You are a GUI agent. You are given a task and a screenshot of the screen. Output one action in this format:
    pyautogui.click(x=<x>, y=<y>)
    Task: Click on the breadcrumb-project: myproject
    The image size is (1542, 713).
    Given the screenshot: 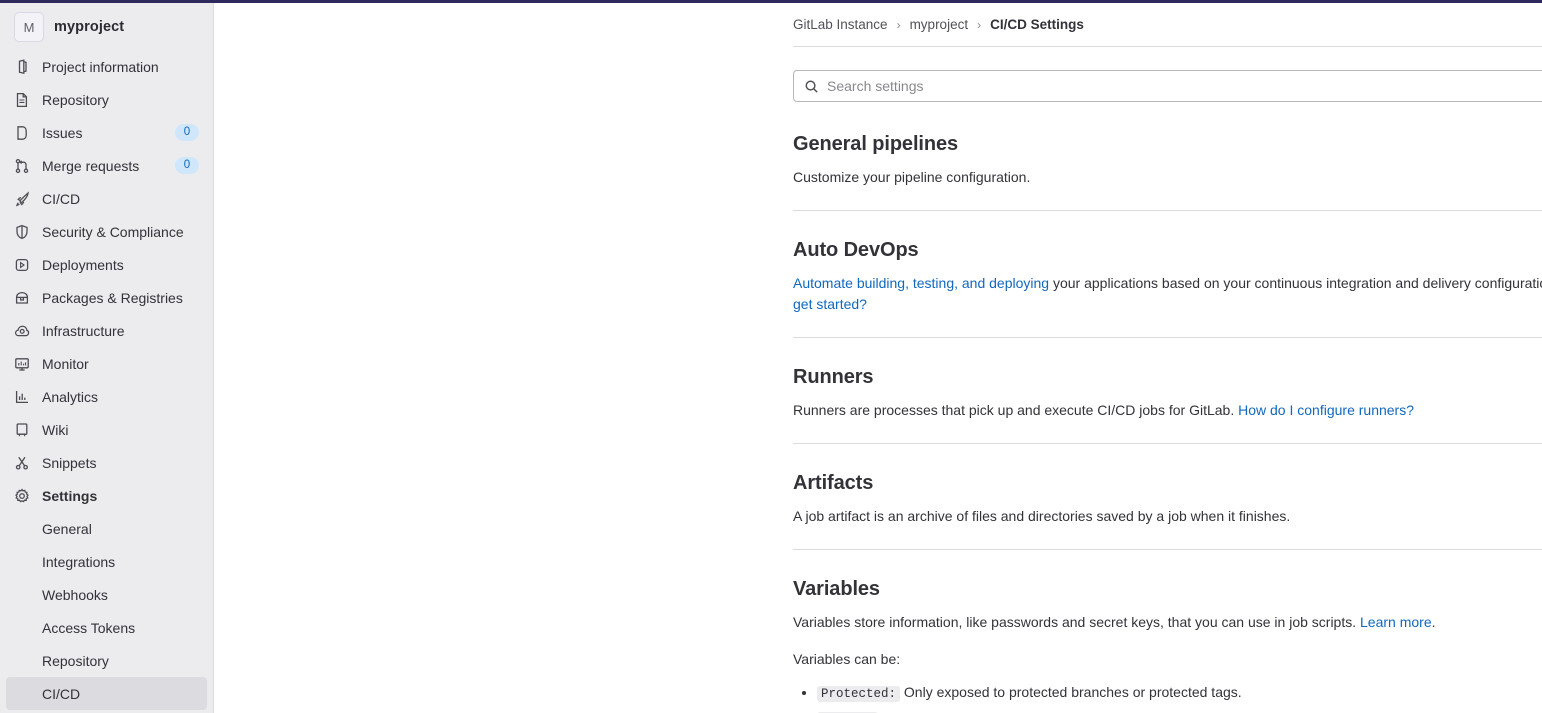 What is the action you would take?
    pyautogui.click(x=939, y=24)
    